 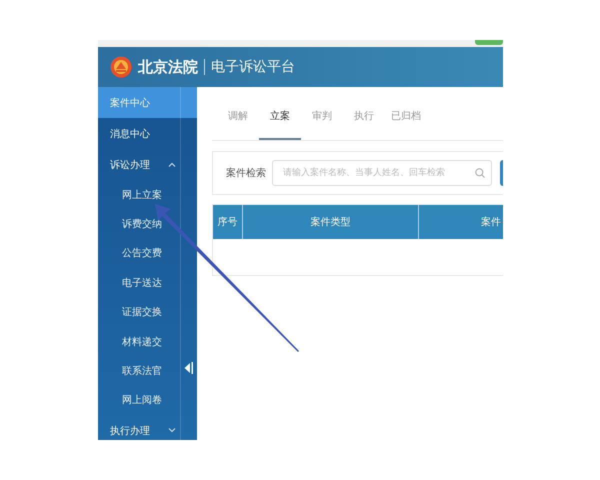 I want to click on submenu-item: 网上立案, so click(x=147, y=195).